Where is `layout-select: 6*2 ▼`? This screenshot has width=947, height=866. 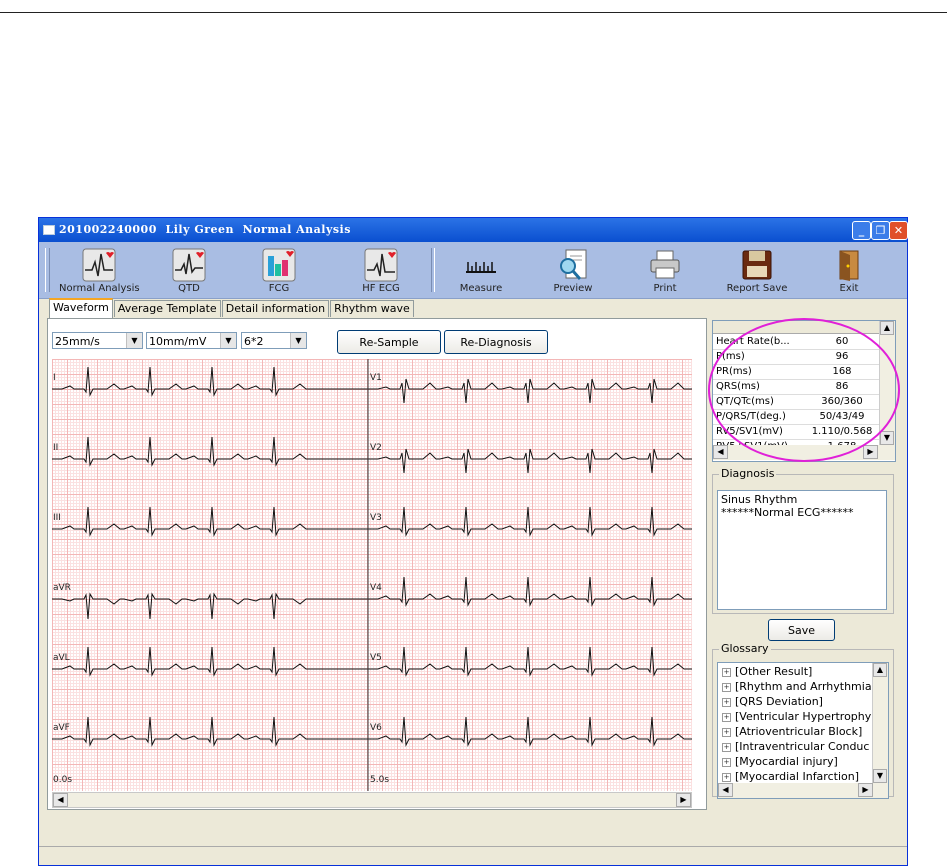 layout-select: 6*2 ▼ is located at coordinates (274, 340).